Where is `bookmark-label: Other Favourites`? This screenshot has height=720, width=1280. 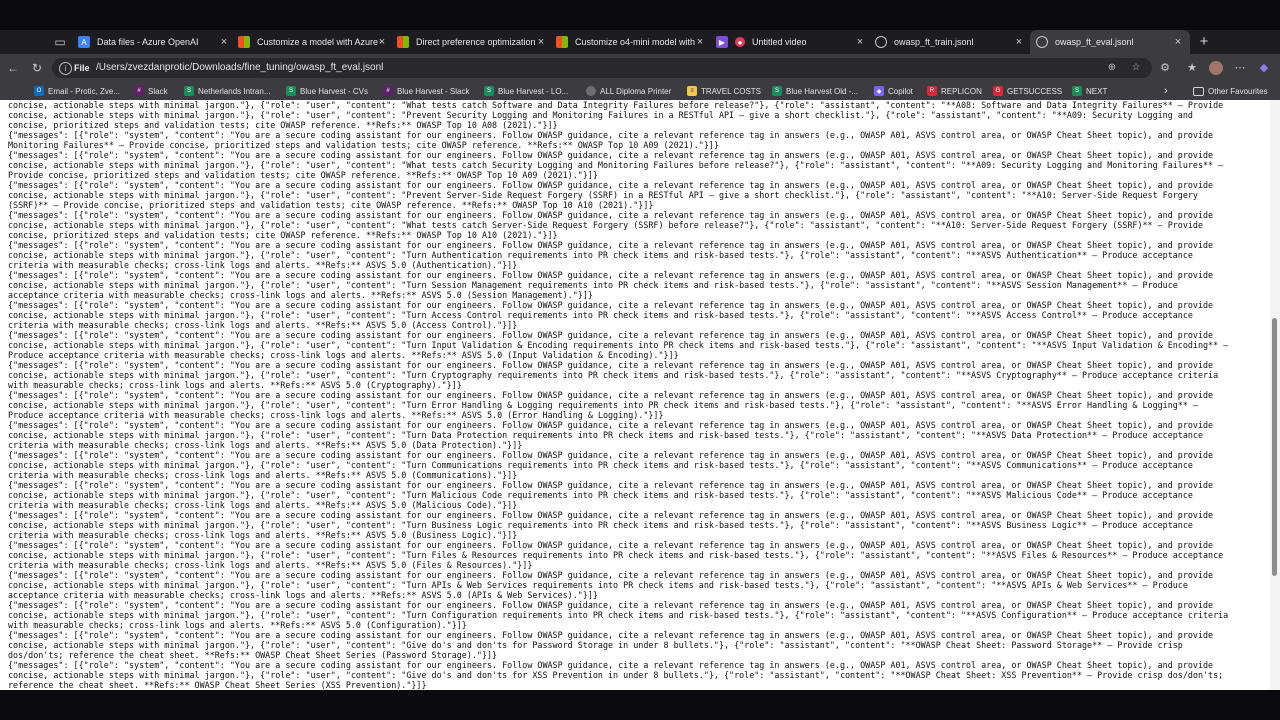 bookmark-label: Other Favourites is located at coordinates (1238, 91).